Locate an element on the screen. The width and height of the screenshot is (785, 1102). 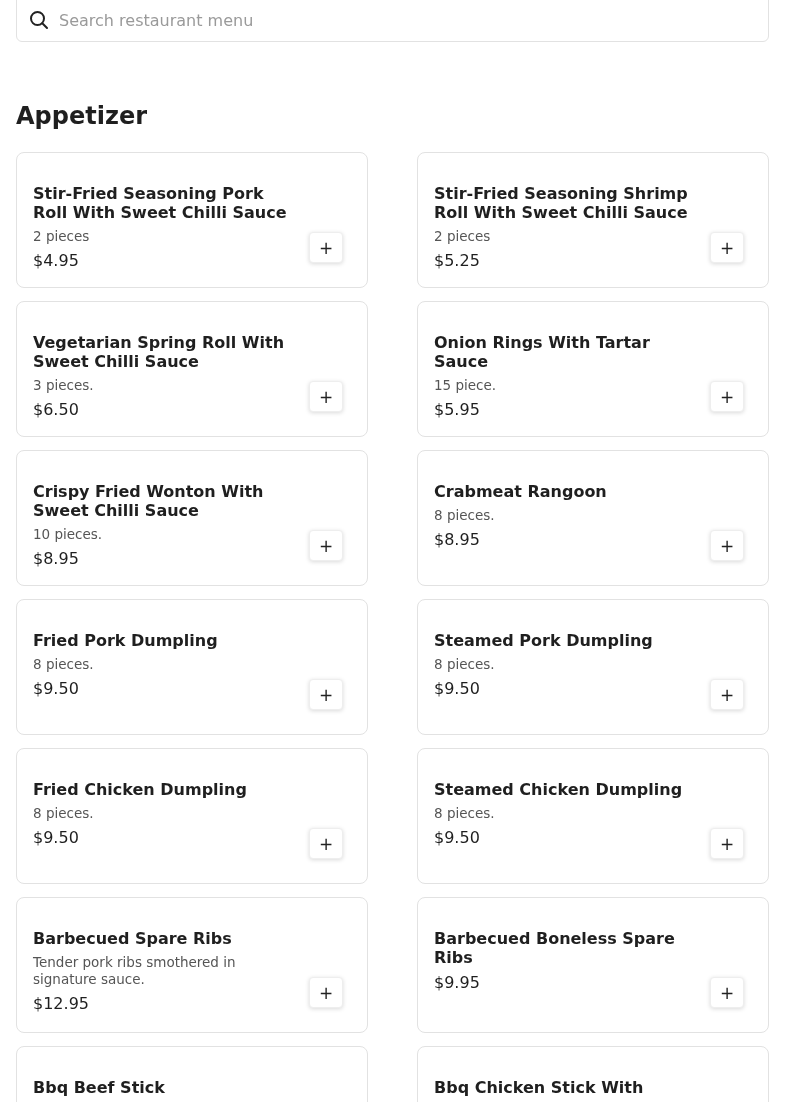
item-name: Fried Pork Dumpling is located at coordinates (126, 640).